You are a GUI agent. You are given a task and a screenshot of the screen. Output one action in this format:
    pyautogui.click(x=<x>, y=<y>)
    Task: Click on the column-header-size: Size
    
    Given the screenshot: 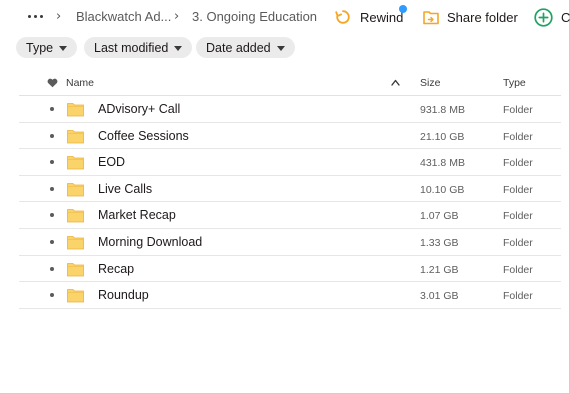 What is the action you would take?
    pyautogui.click(x=430, y=83)
    